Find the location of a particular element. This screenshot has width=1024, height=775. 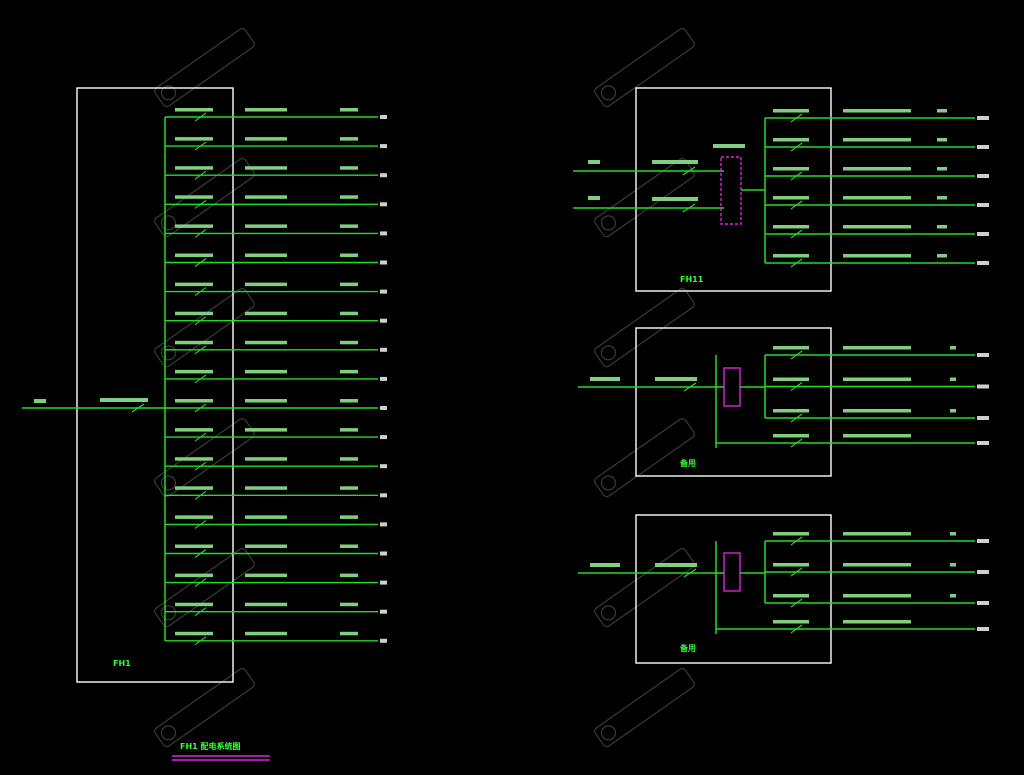

mid-right-feeder-4-breaker-label is located at coordinates (791, 436).